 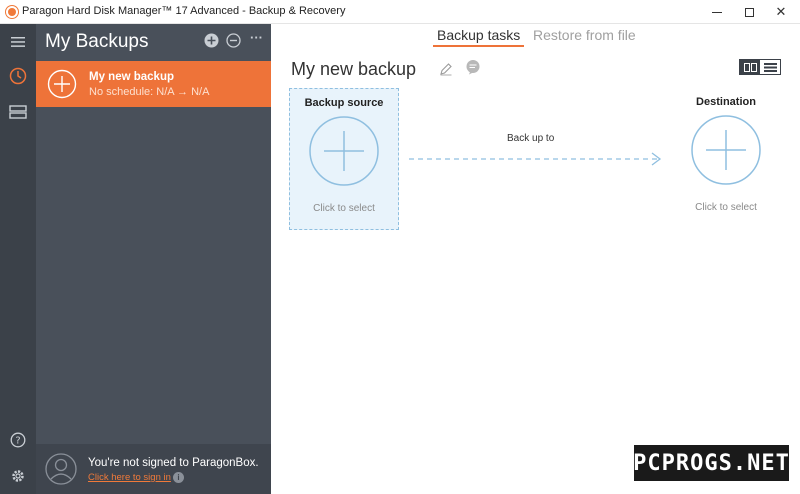 I want to click on watermark: PCPROGS.NET, so click(x=711, y=463).